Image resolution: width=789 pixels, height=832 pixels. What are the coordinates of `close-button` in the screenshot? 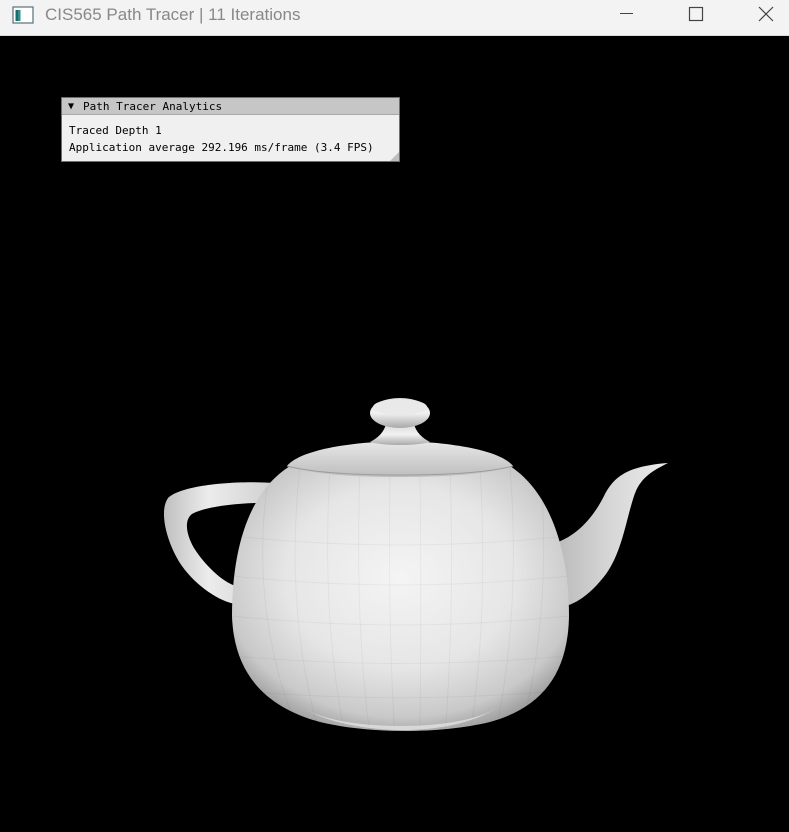 It's located at (766, 15).